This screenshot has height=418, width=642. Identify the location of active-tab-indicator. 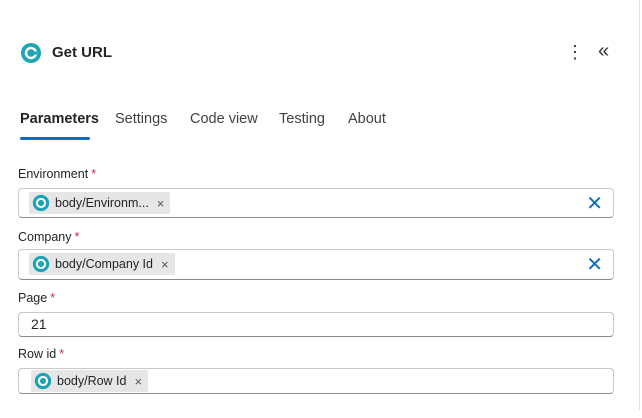
(55, 138).